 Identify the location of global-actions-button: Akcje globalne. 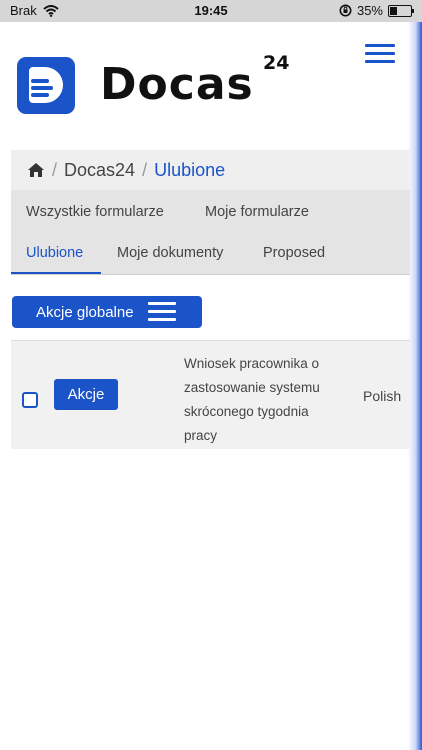
(107, 312).